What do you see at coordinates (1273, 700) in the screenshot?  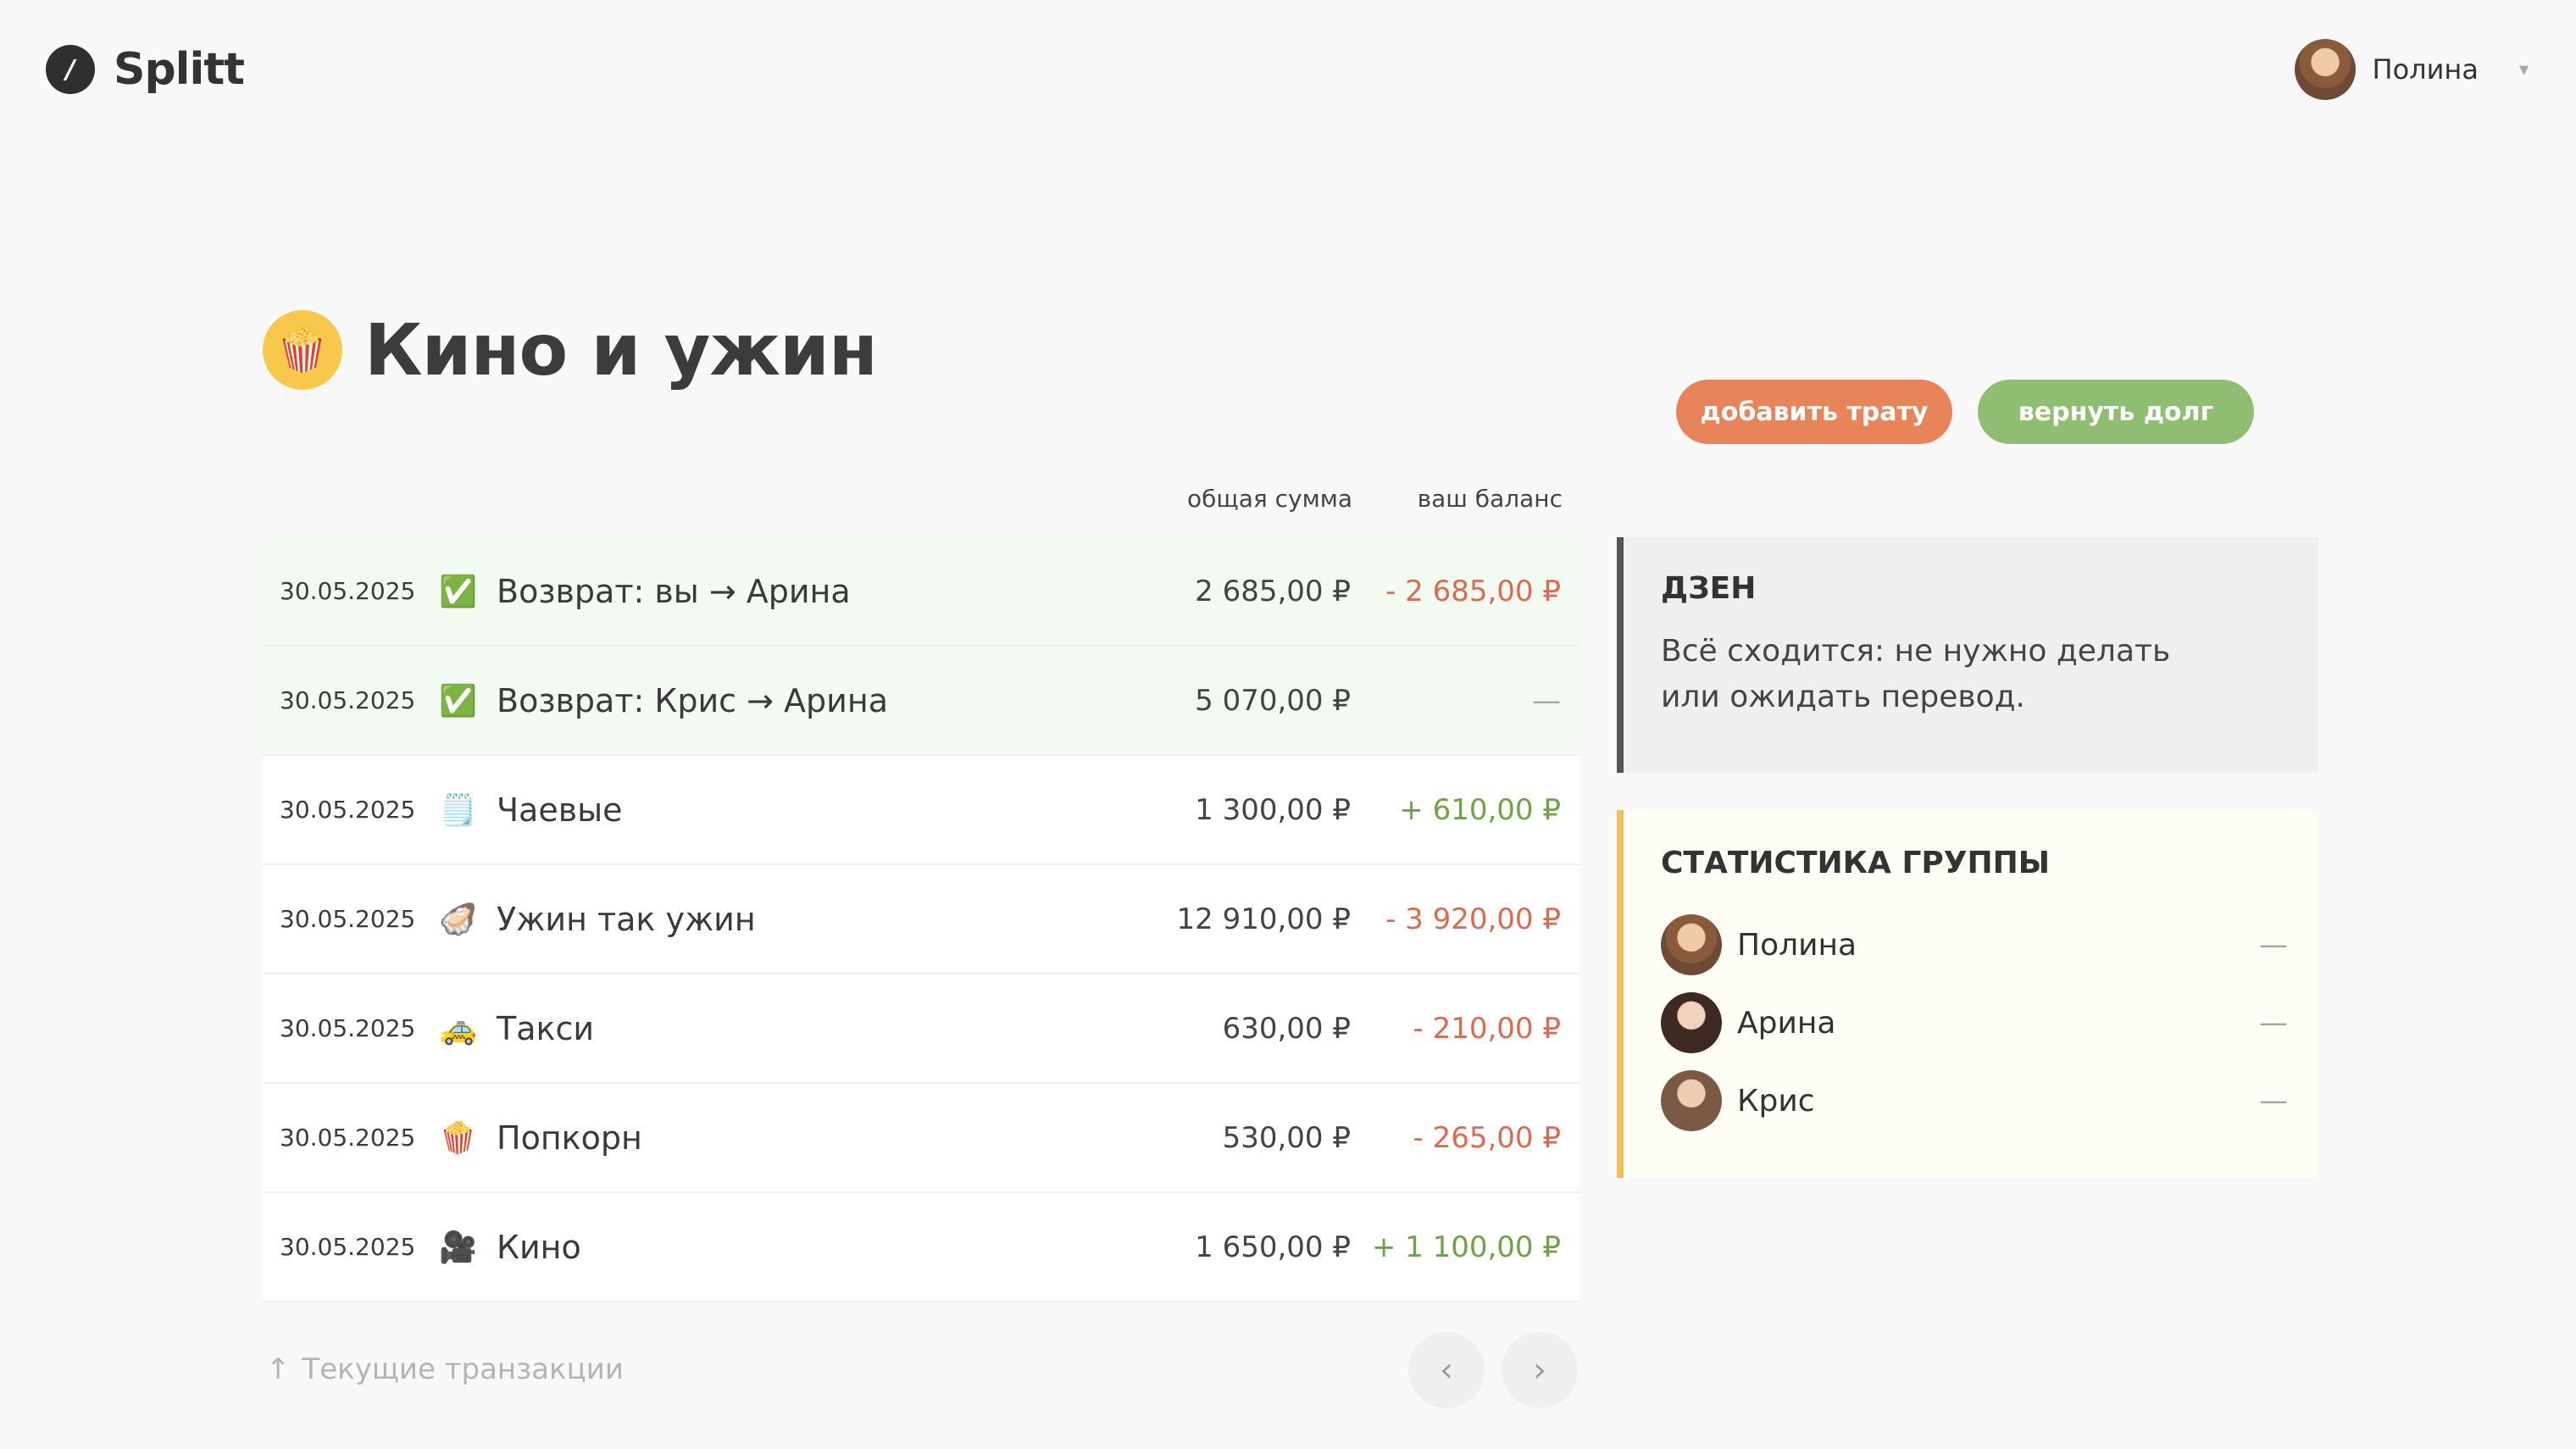 I see `transaction-amount: 5 070,00 ₽` at bounding box center [1273, 700].